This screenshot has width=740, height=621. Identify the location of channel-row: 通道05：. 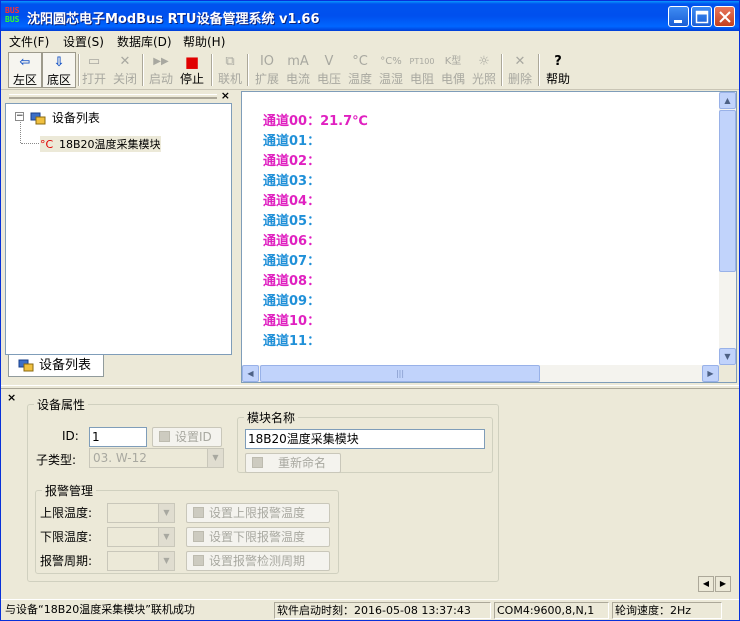
(291, 219).